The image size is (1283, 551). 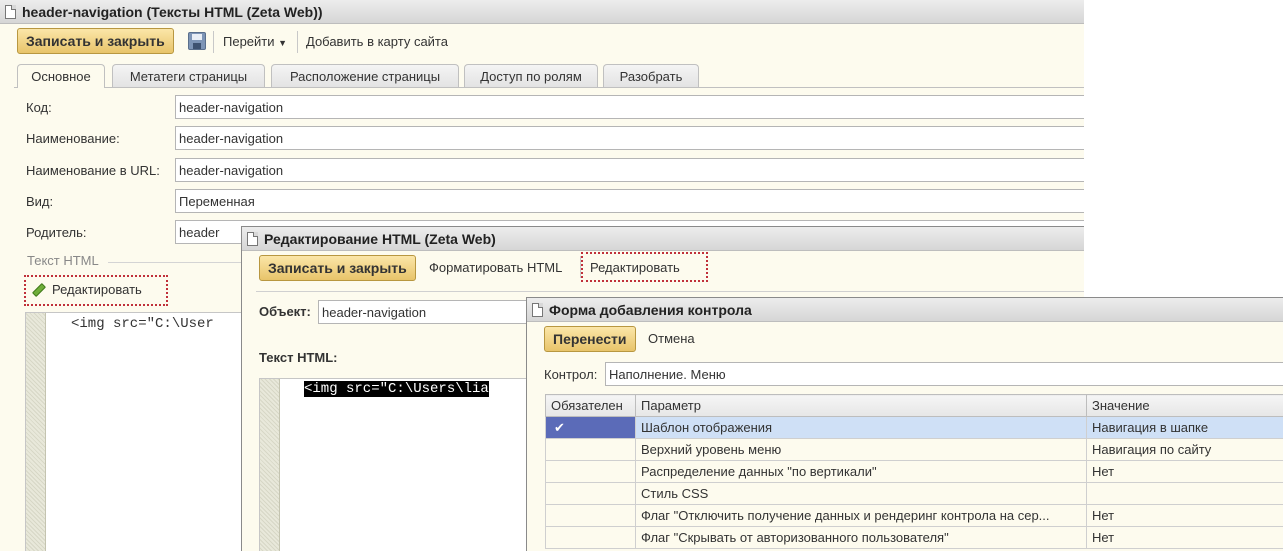 I want to click on table-row: Верхний уровень меню Навигация по сайту, so click(x=914, y=449).